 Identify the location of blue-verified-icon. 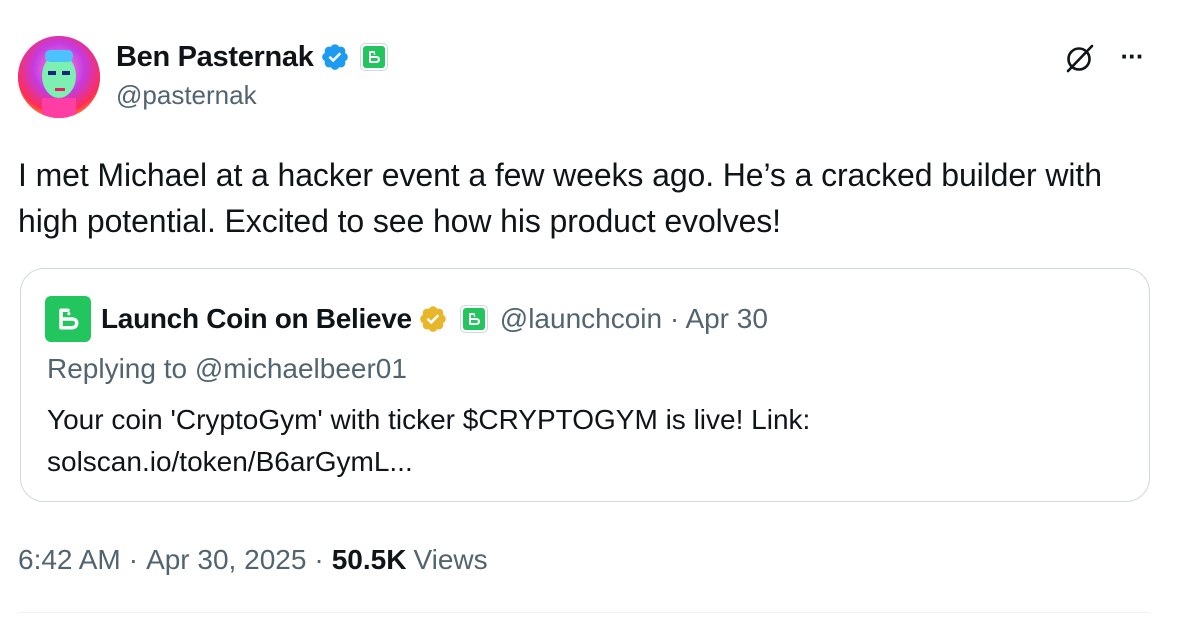
(335, 57).